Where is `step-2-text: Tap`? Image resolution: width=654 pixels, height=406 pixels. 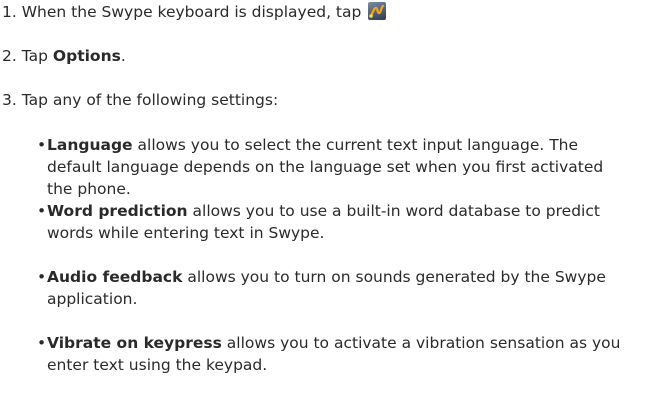 step-2-text: Tap is located at coordinates (34, 56).